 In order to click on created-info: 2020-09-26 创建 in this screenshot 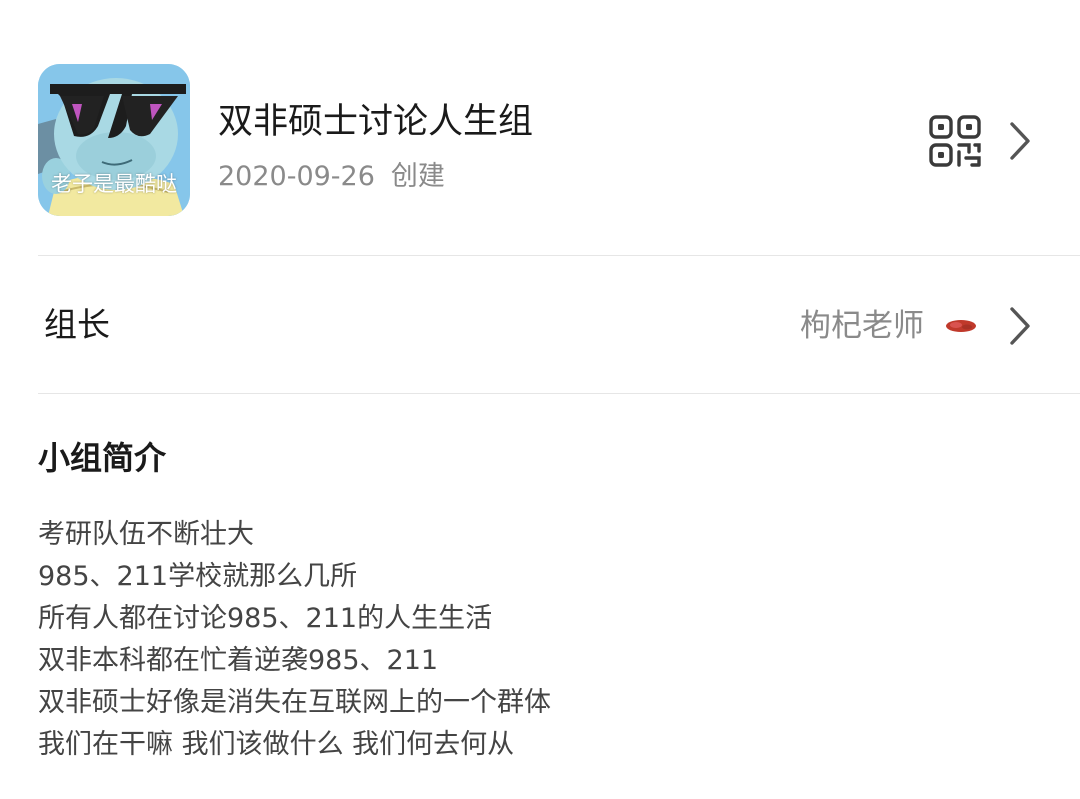, I will do `click(331, 177)`.